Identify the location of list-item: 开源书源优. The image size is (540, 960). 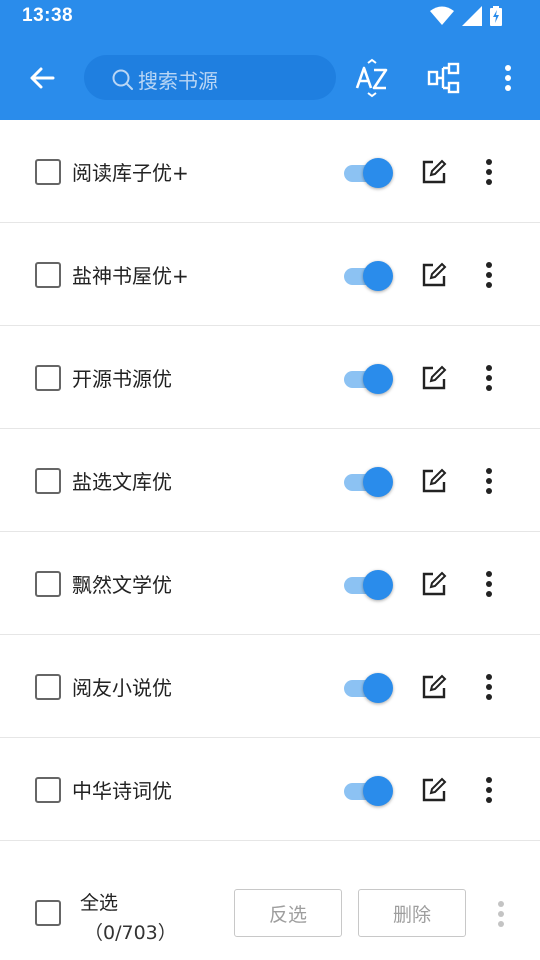
(270, 377).